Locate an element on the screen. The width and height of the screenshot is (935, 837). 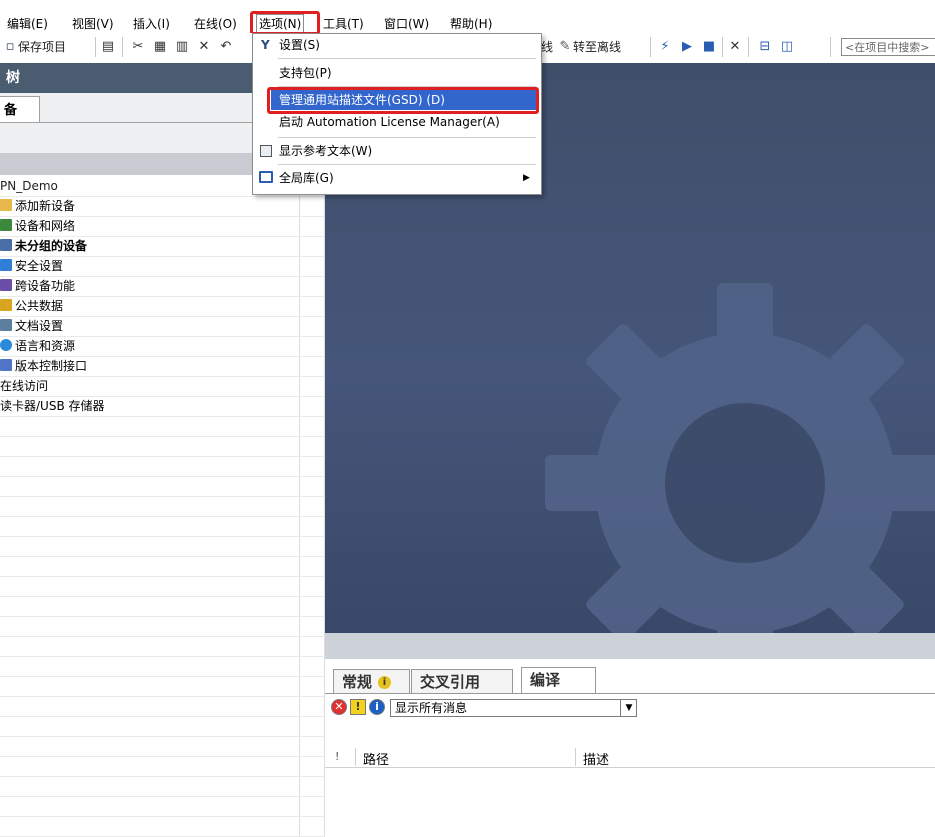
split-horizontal-icon: ⊟ is located at coordinates (765, 47).